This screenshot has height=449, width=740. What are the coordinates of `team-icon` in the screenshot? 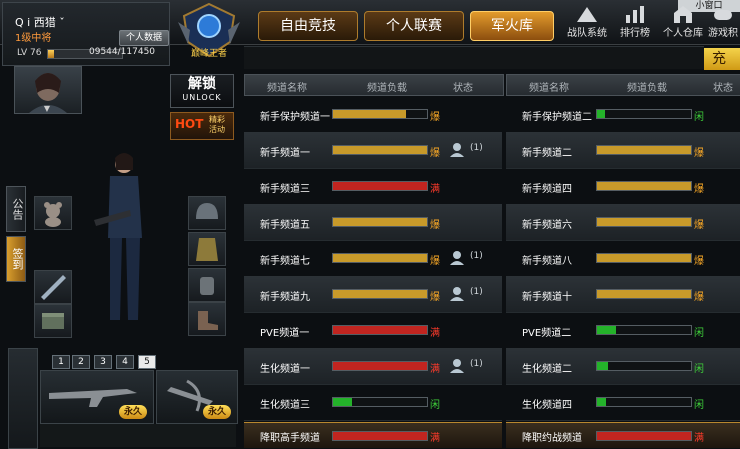 It's located at (587, 14).